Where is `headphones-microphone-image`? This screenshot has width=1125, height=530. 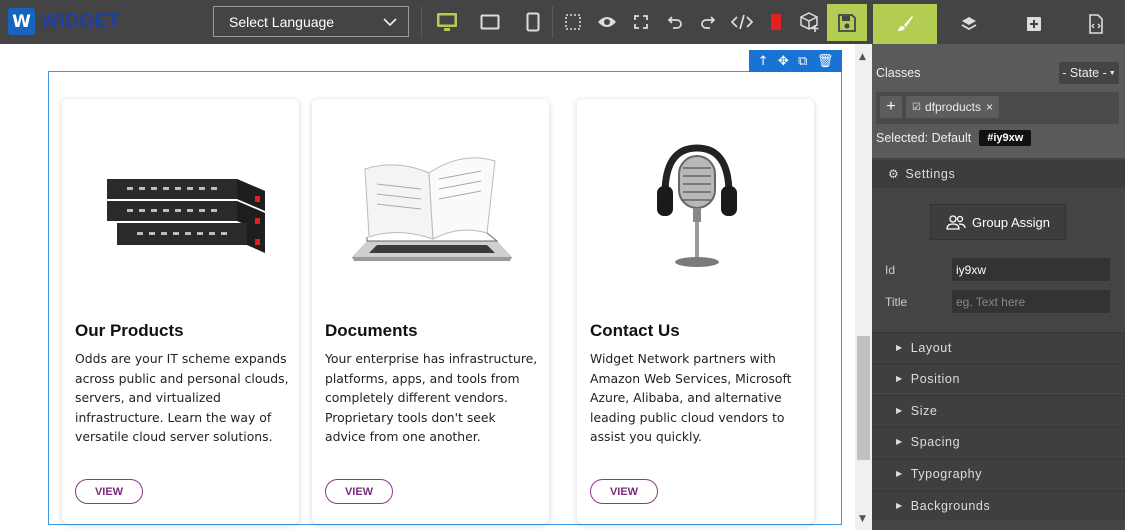 headphones-microphone-image is located at coordinates (697, 204).